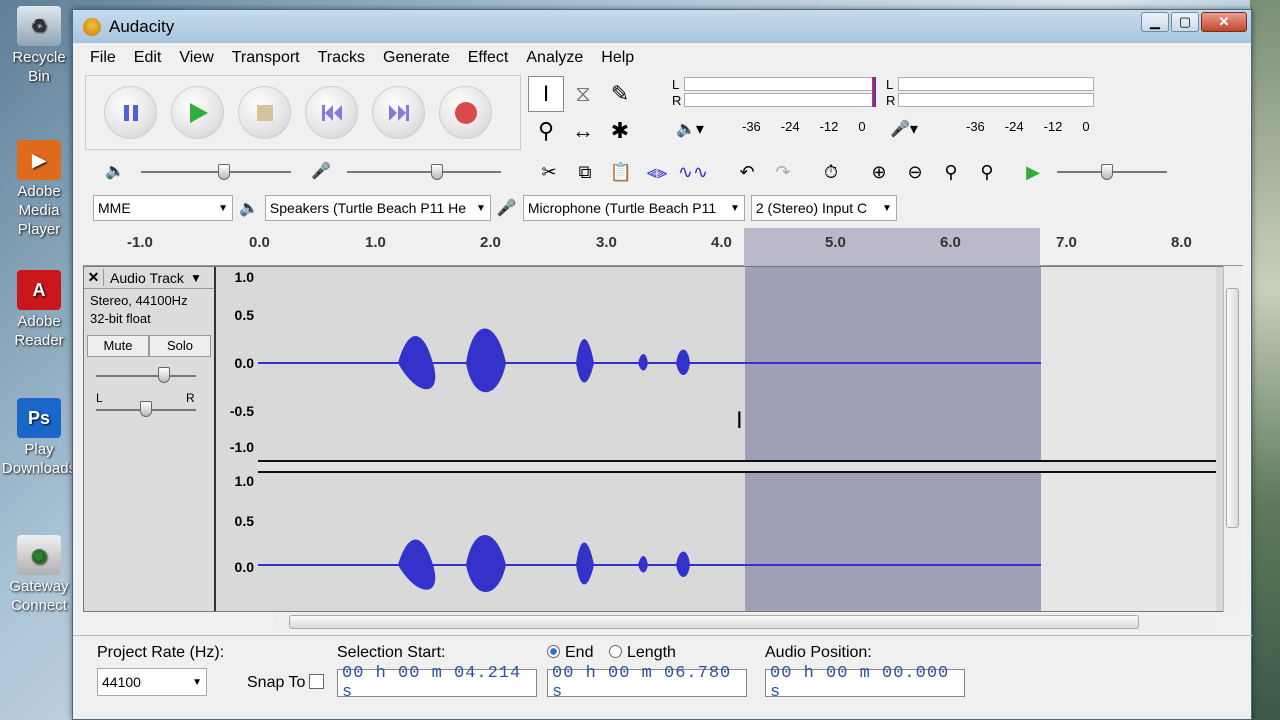 The height and width of the screenshot is (720, 1280). Describe the element at coordinates (103, 58) in the screenshot. I see `menu-file: File` at that location.